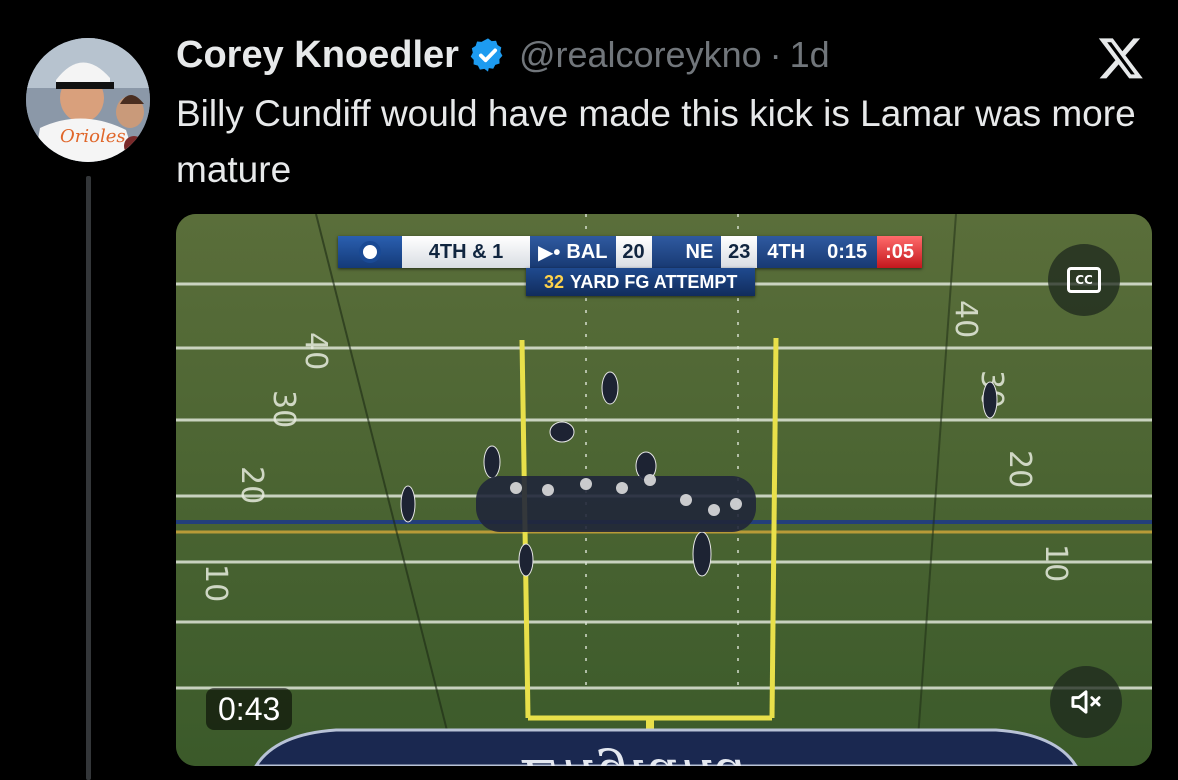 This screenshot has height=780, width=1178. What do you see at coordinates (965, 319) in the screenshot?
I see `yard-number-right-40: 40` at bounding box center [965, 319].